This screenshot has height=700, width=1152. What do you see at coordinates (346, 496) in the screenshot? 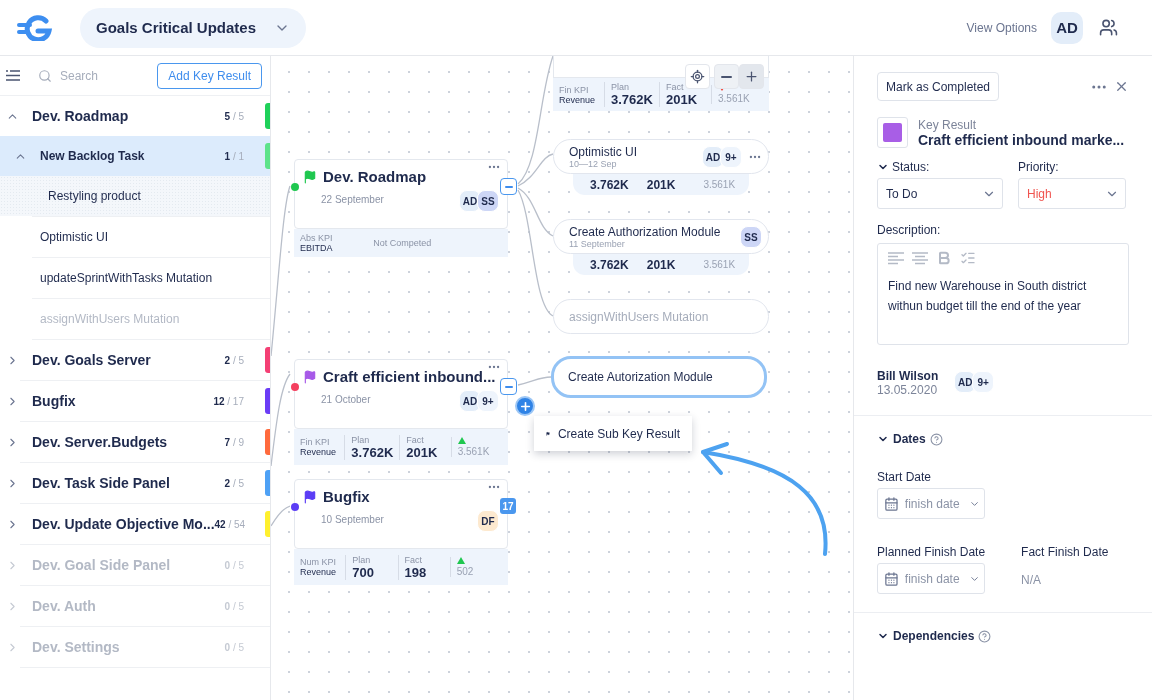
I see `card-title: Bugfix` at bounding box center [346, 496].